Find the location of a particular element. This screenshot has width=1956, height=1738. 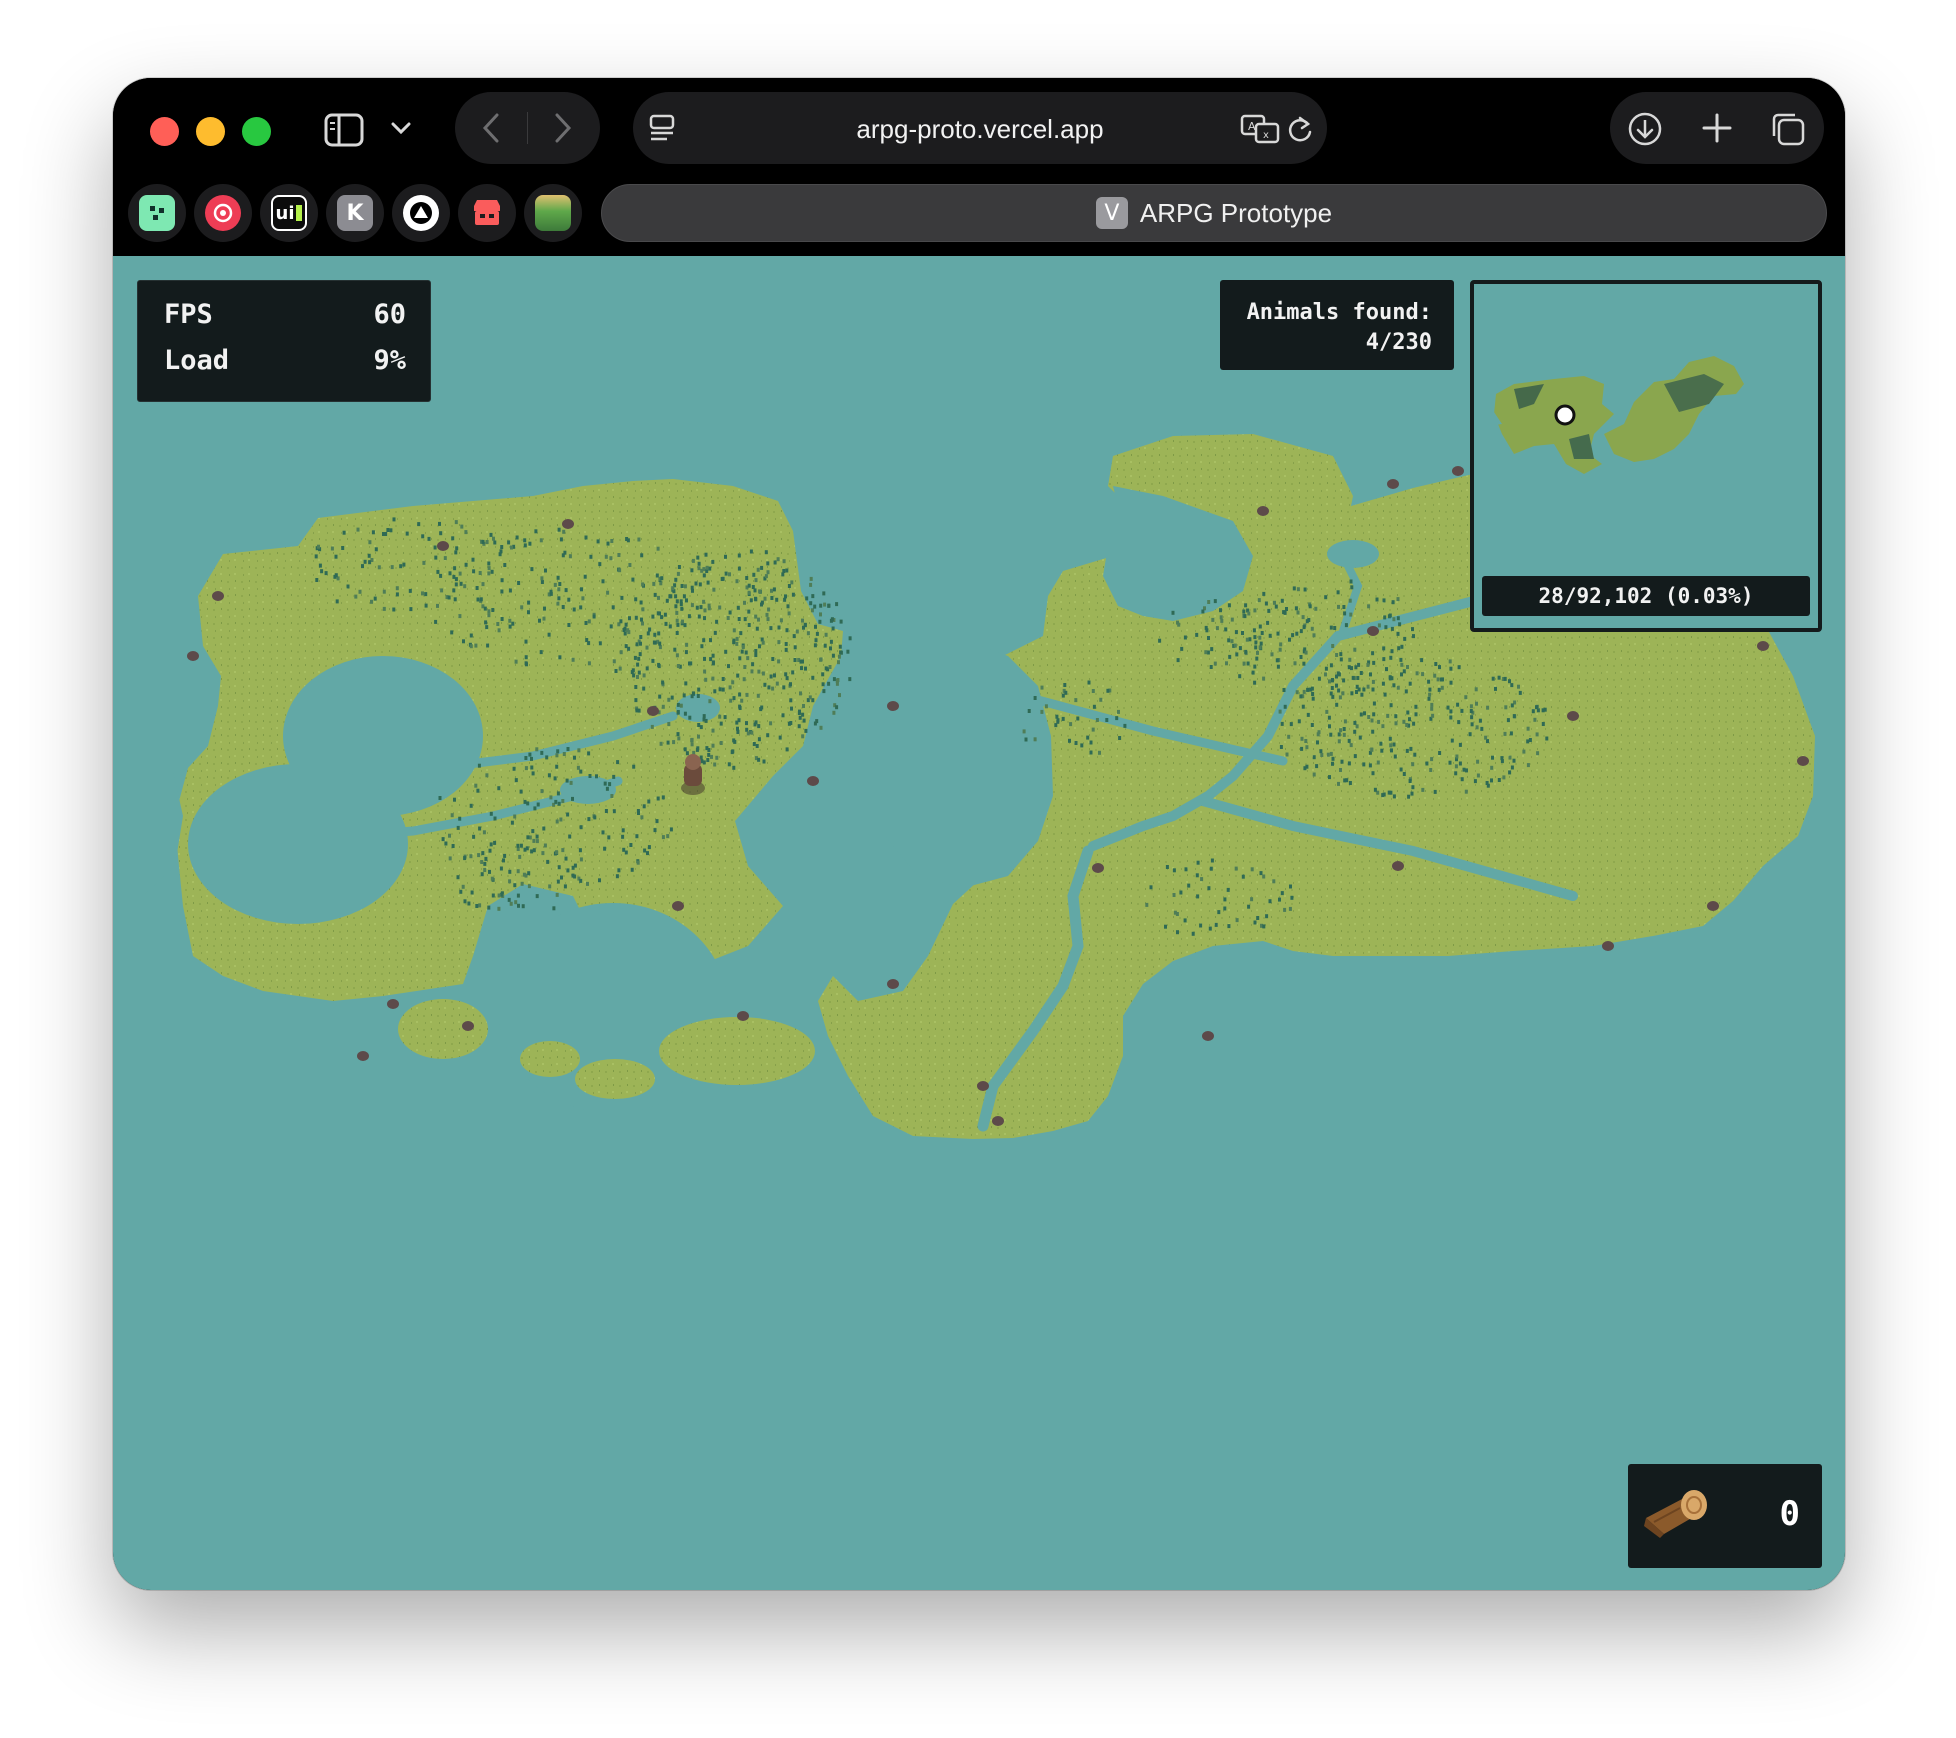

forward-icon is located at coordinates (563, 128).